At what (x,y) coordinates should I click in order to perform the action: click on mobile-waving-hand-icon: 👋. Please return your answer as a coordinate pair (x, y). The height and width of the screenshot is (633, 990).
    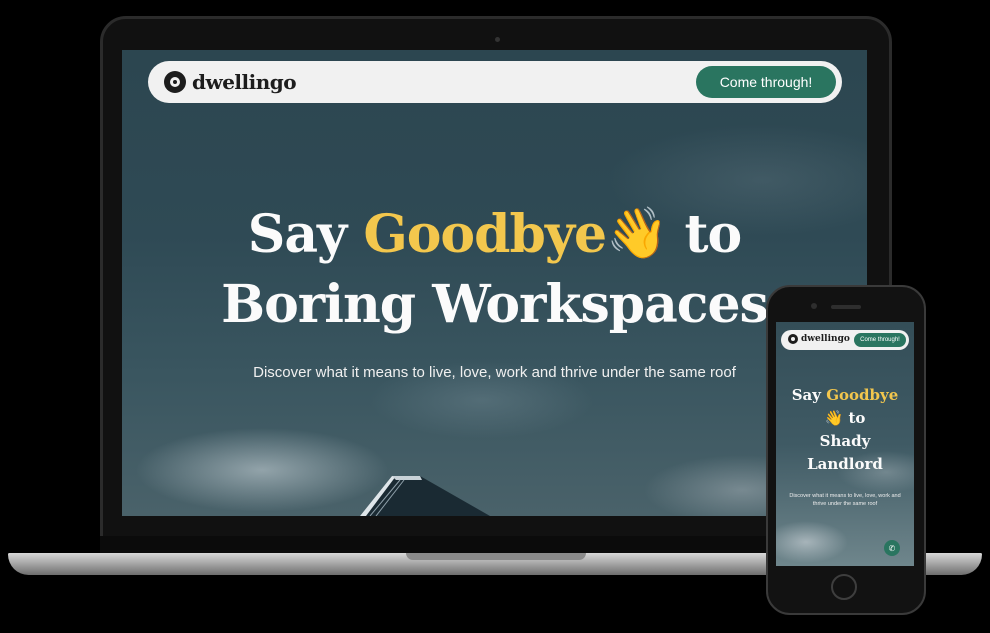
    Looking at the image, I should click on (834, 418).